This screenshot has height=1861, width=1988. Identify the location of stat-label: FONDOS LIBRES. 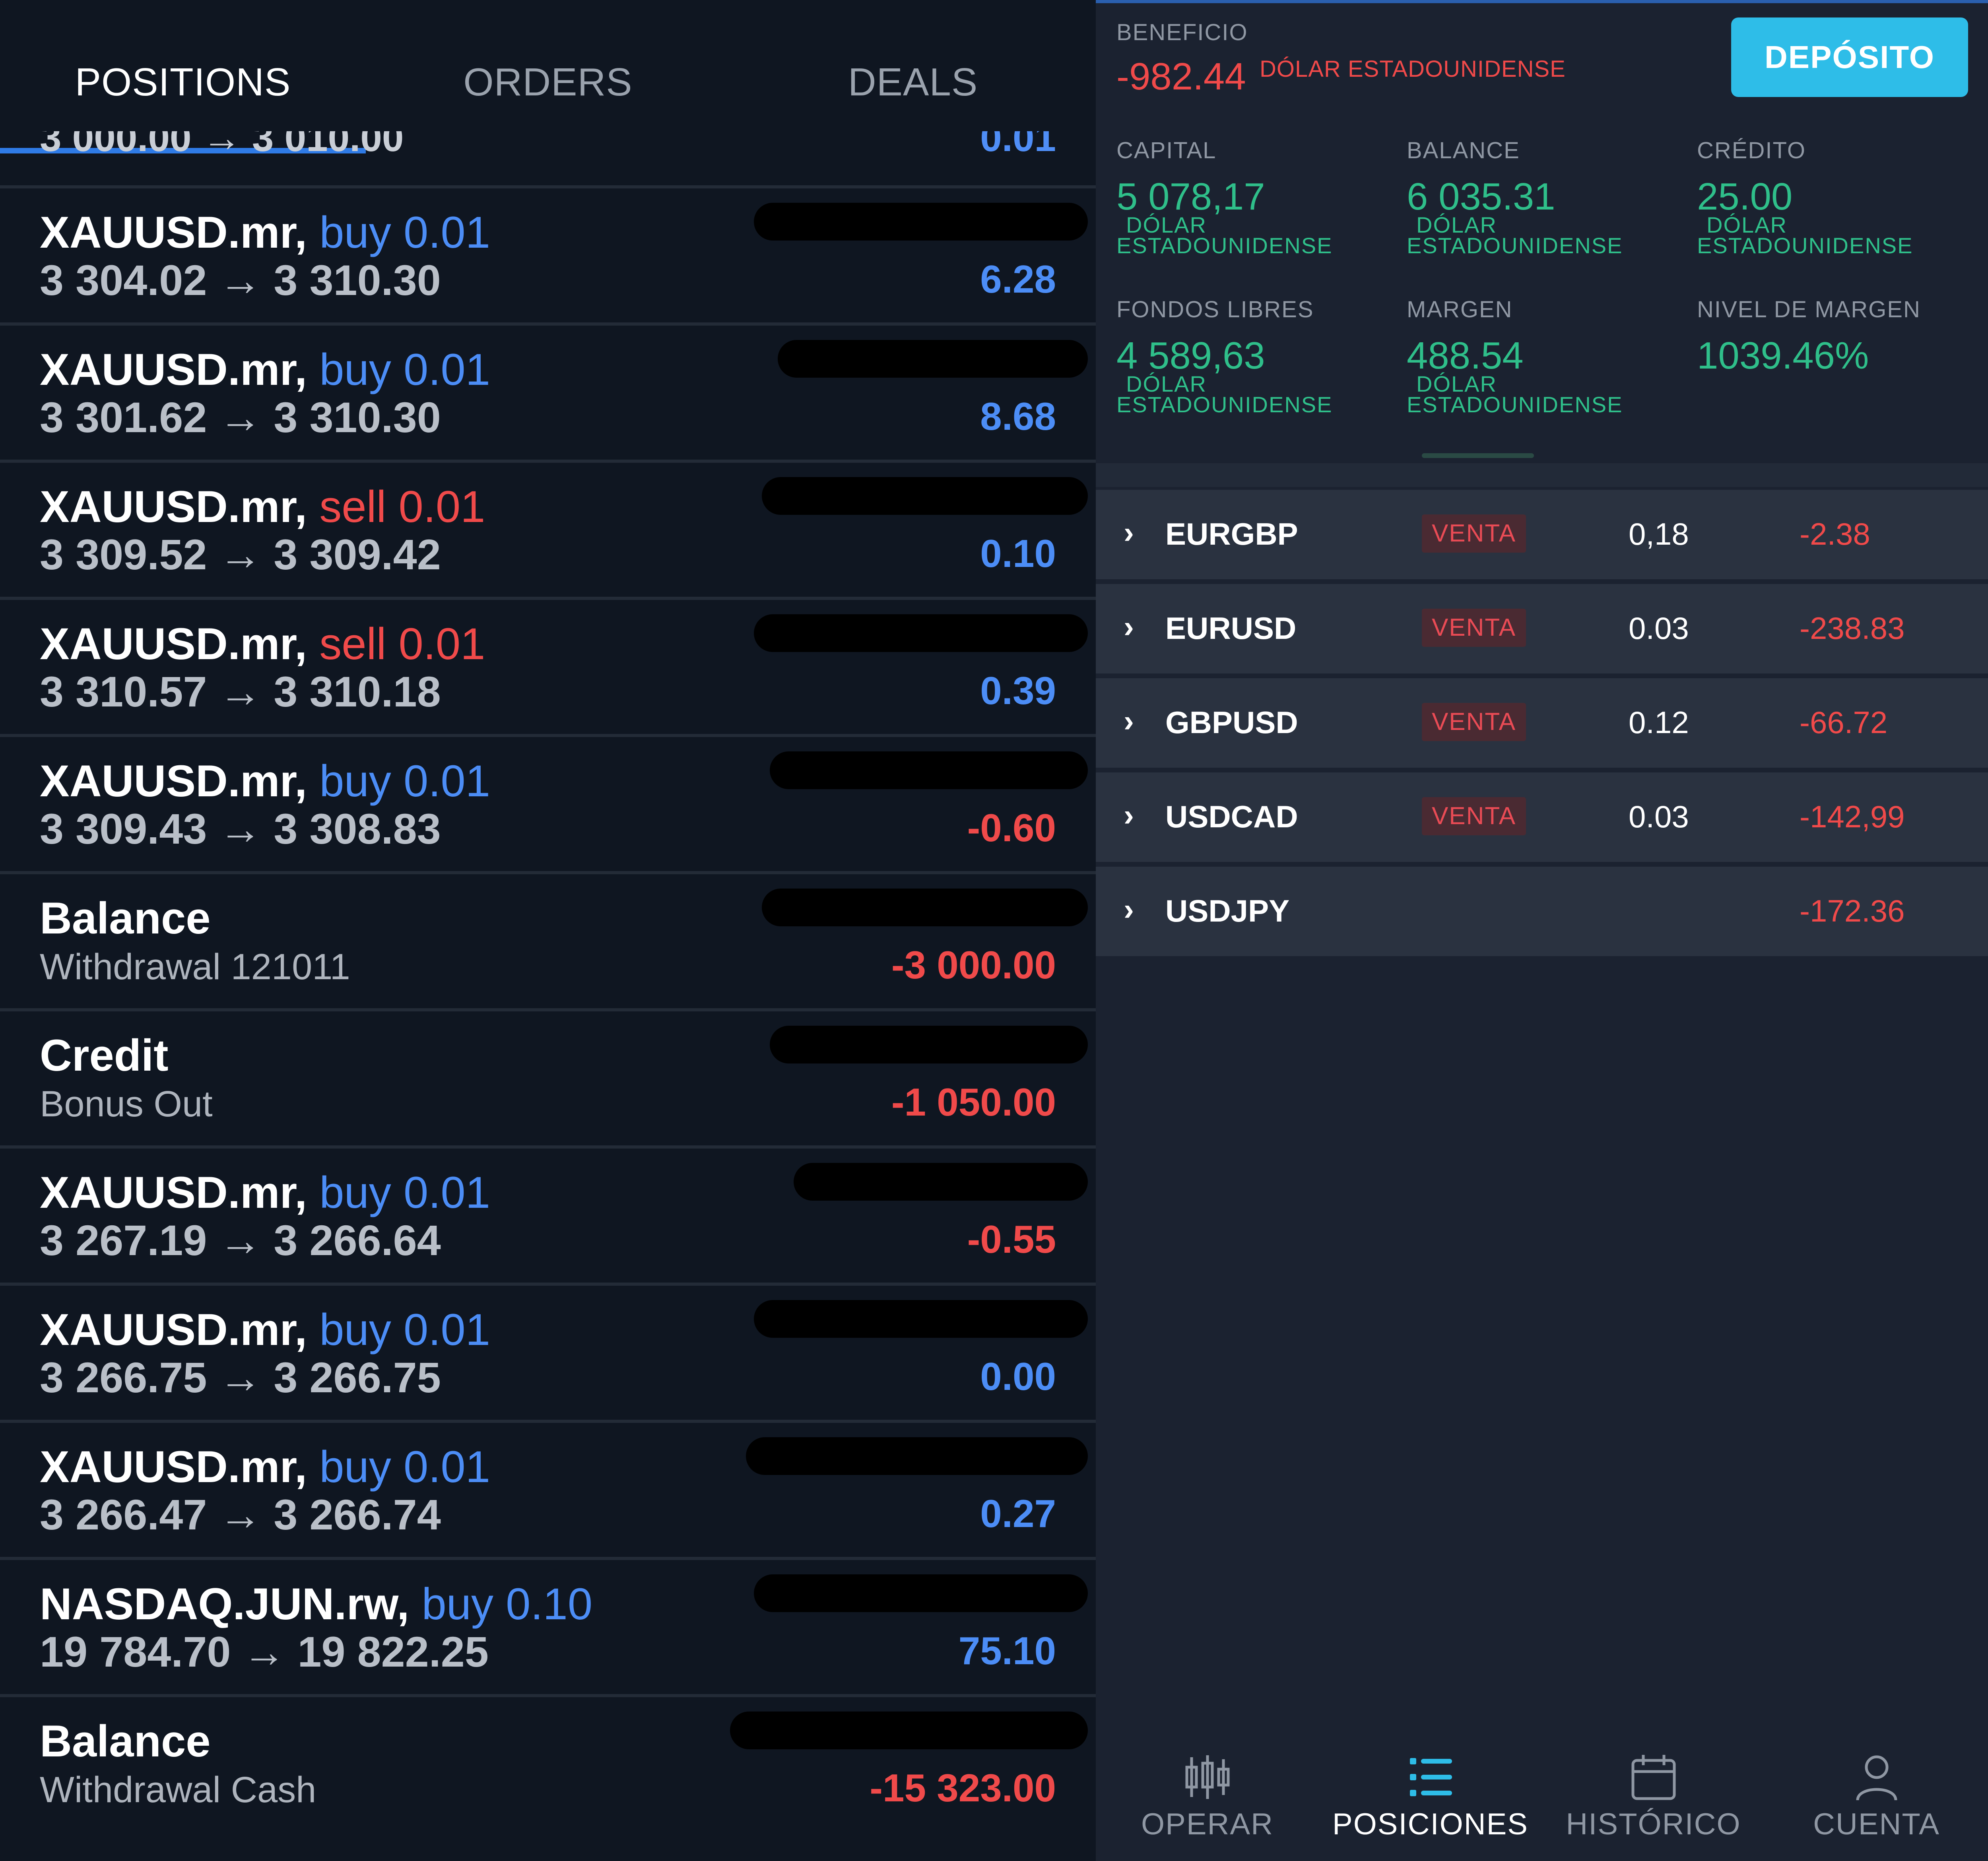
(1215, 310).